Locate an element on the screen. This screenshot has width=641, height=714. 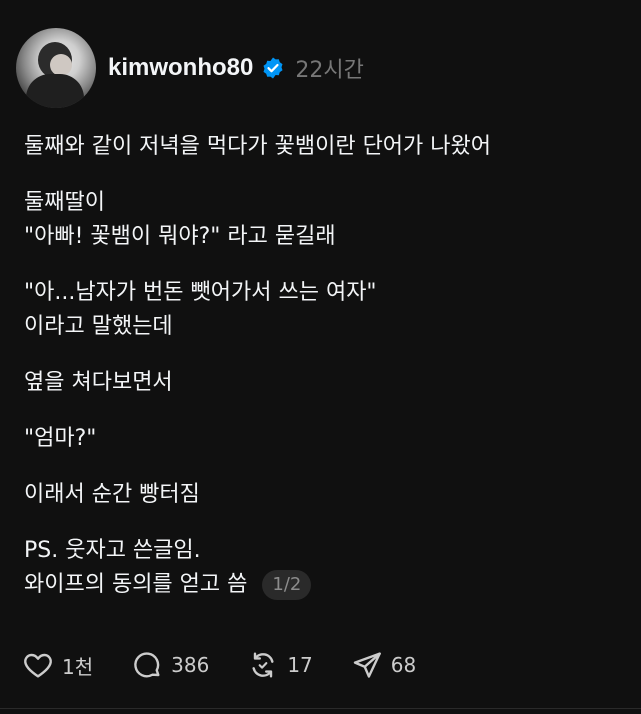
divider is located at coordinates (320, 708).